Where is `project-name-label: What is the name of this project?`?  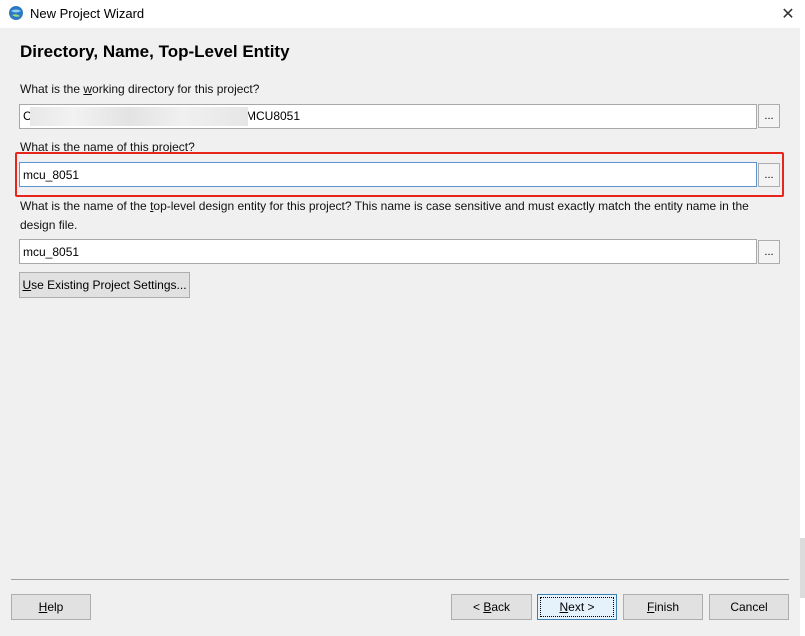
project-name-label: What is the name of this project? is located at coordinates (107, 147).